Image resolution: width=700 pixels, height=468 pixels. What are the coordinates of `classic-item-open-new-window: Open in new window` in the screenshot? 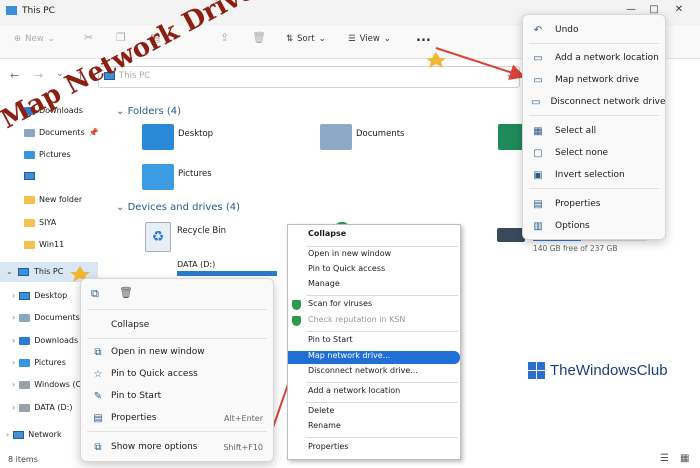 It's located at (374, 256).